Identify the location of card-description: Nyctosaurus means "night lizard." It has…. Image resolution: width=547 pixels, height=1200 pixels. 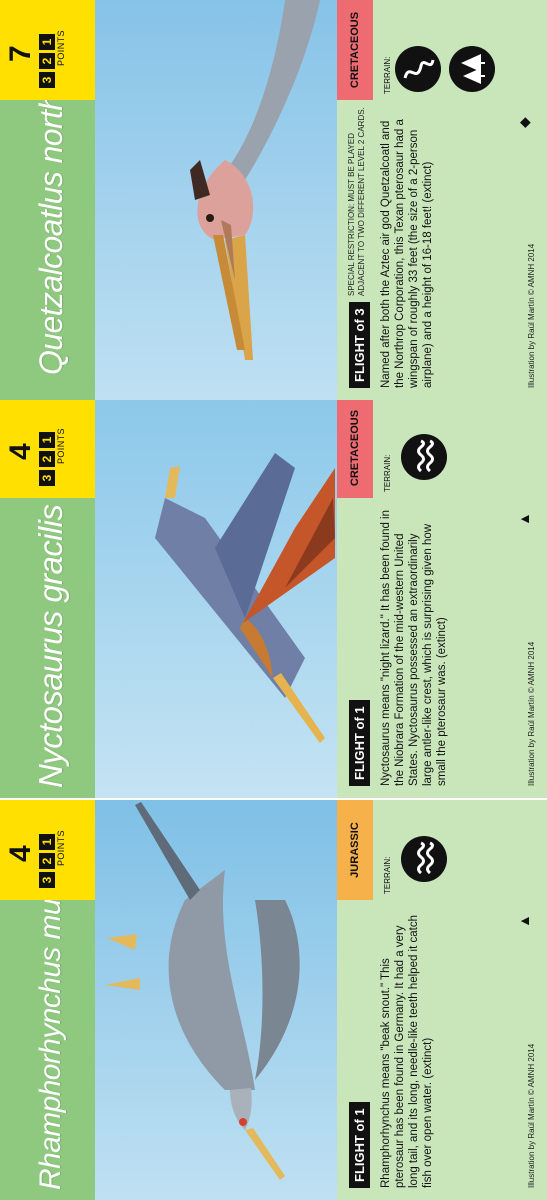
(414, 647).